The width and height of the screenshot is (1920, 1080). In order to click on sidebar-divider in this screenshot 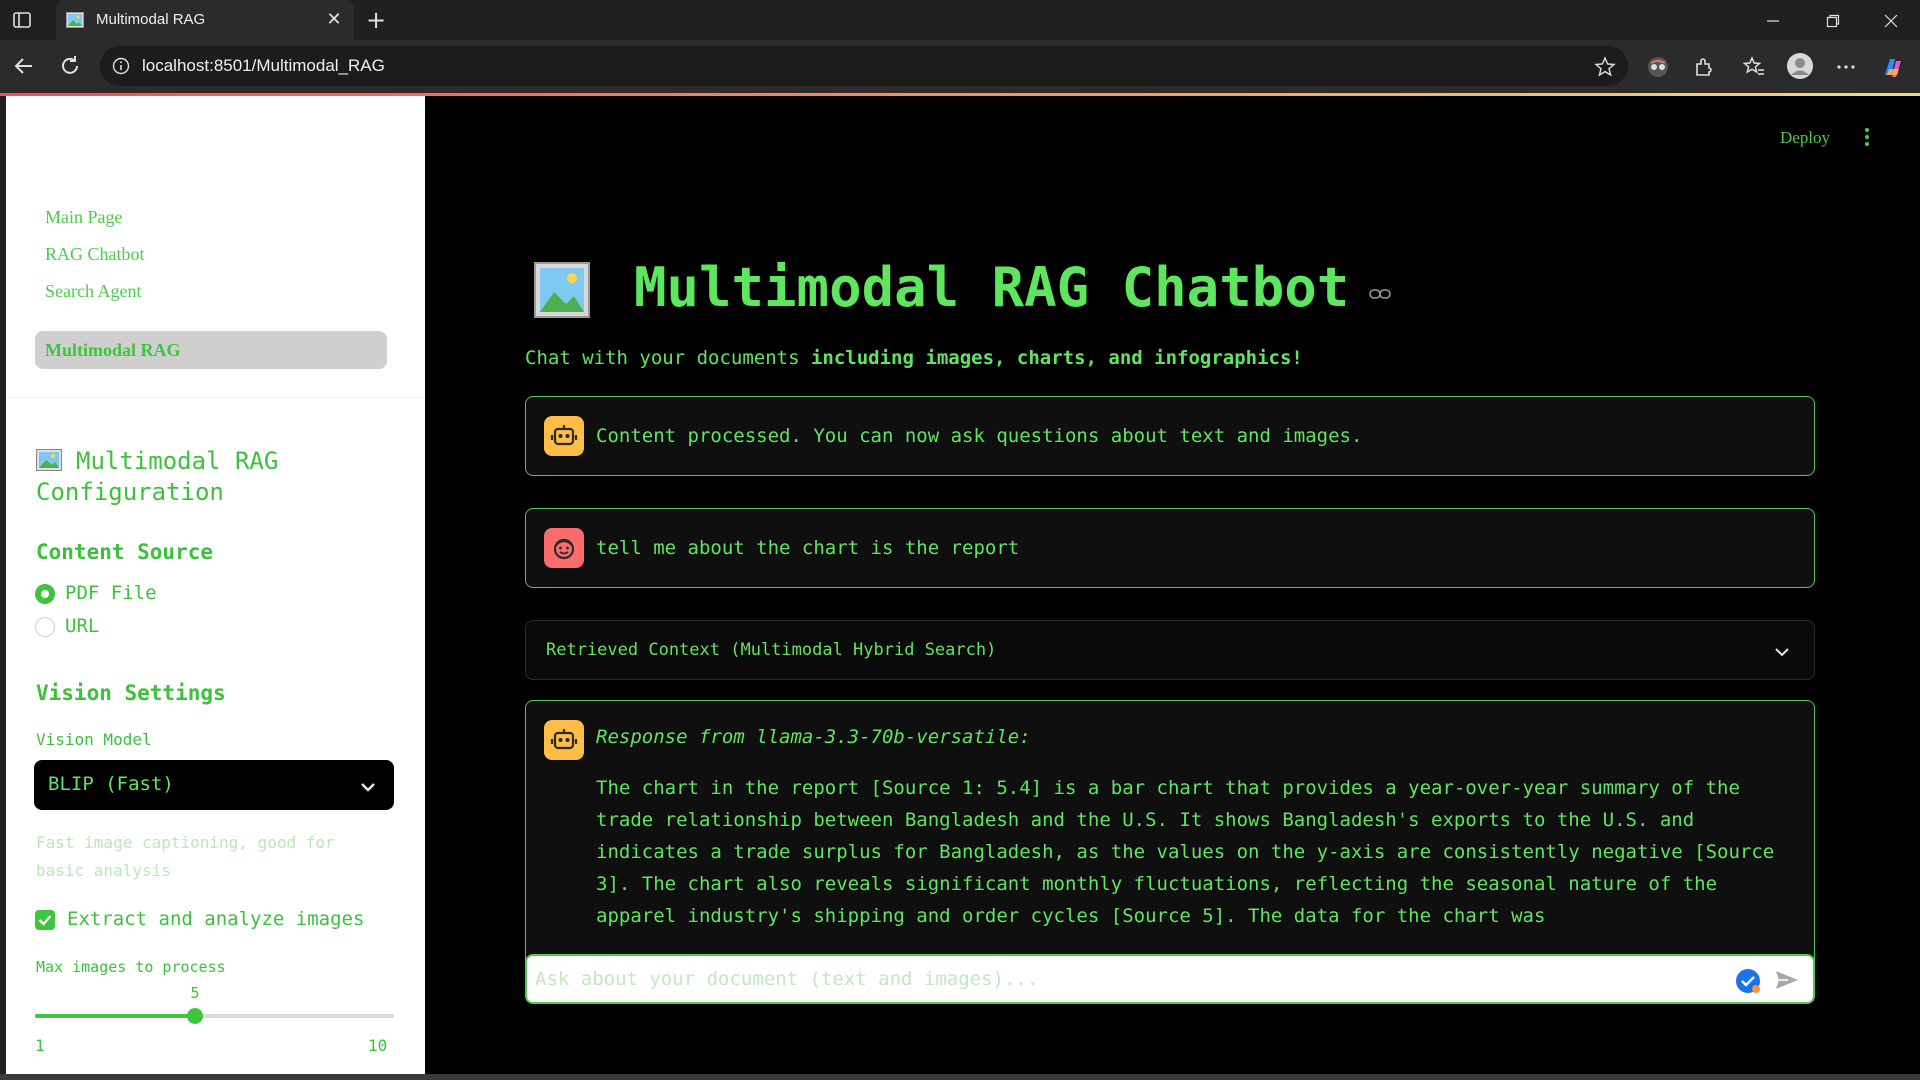, I will do `click(215, 397)`.